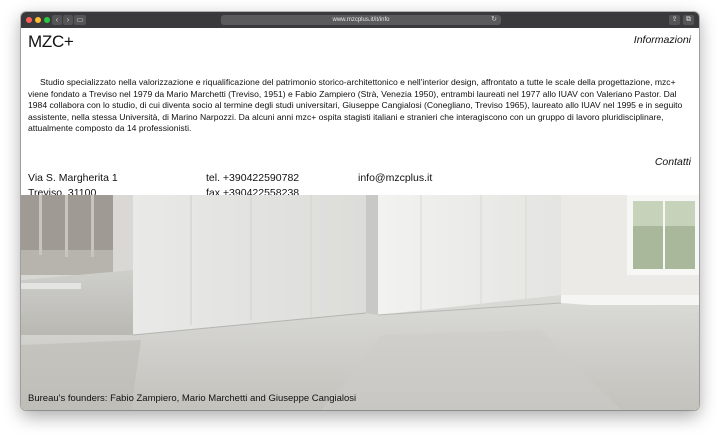  Describe the element at coordinates (29, 20) in the screenshot. I see `close-window-button` at that location.